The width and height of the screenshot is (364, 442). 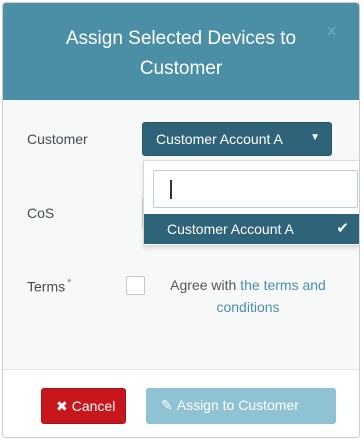 I want to click on times-icon: ✖, so click(x=62, y=406).